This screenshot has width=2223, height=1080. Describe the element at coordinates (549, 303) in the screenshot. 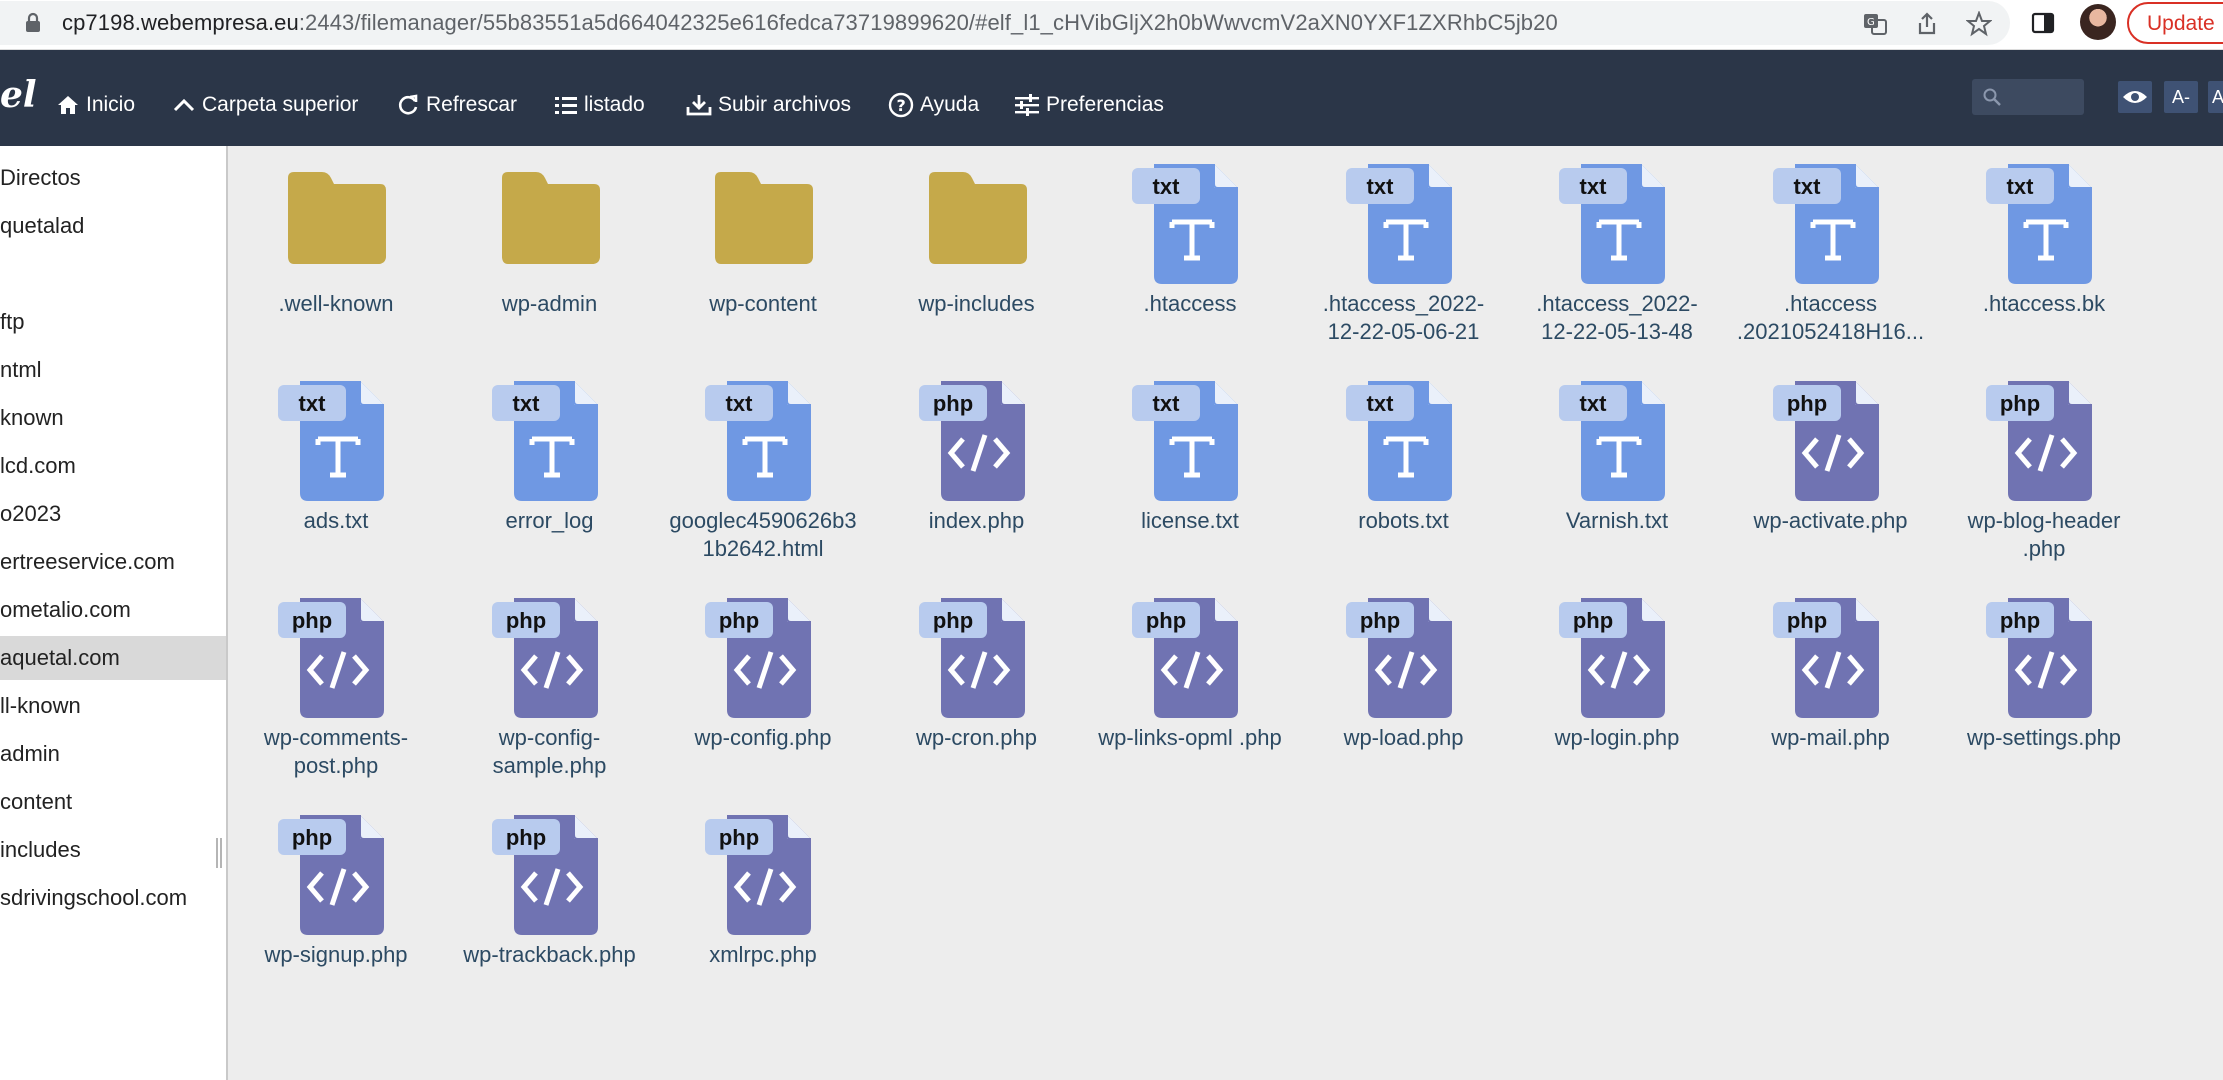

I see `file-name: wp-admin` at that location.